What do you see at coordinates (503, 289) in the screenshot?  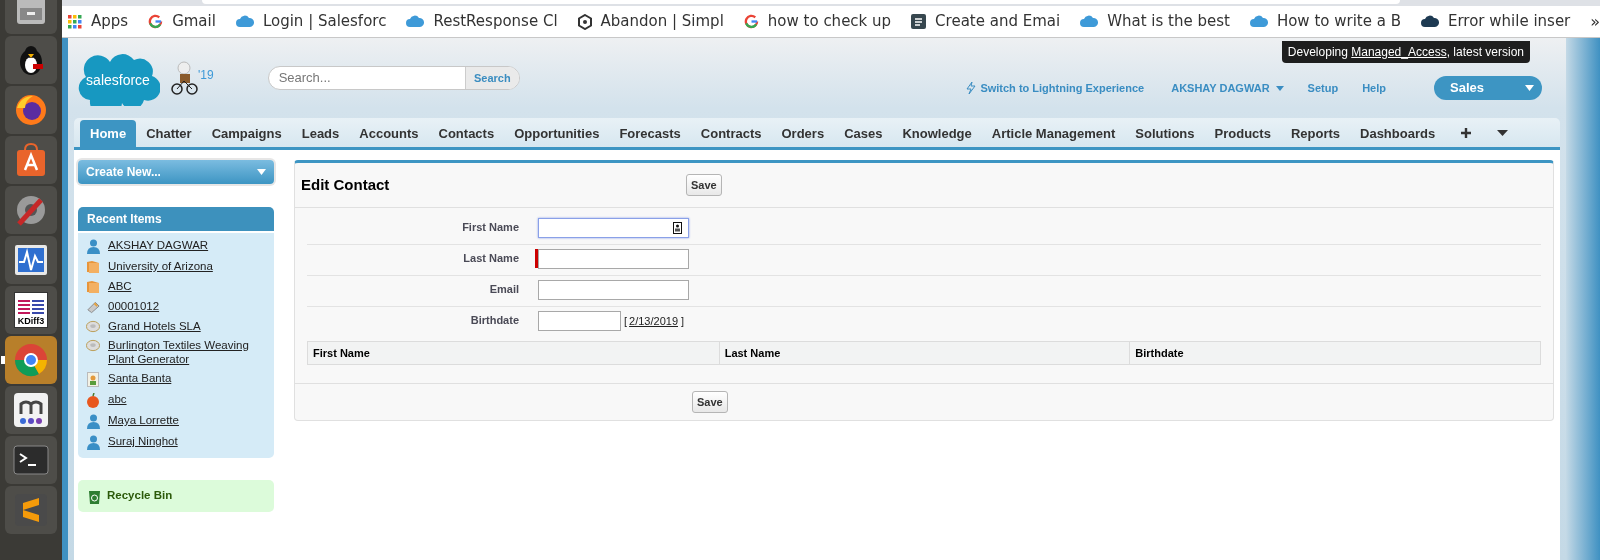 I see `field-label: Email` at bounding box center [503, 289].